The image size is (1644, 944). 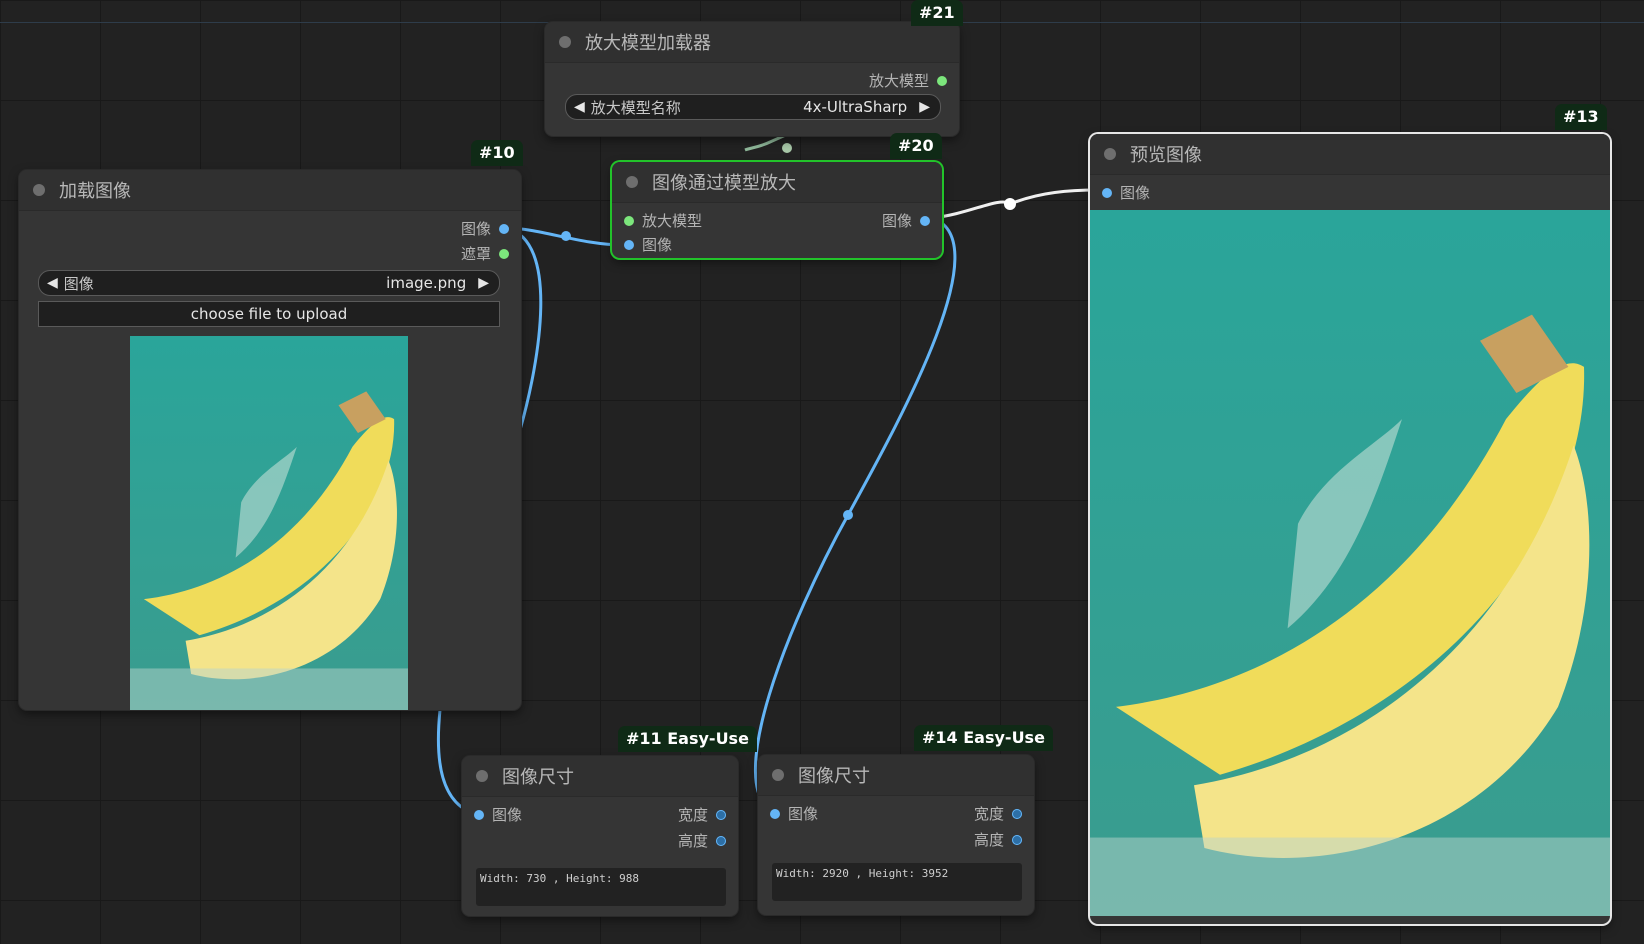 What do you see at coordinates (1350, 154) in the screenshot?
I see `node-title-bar: 预览图像` at bounding box center [1350, 154].